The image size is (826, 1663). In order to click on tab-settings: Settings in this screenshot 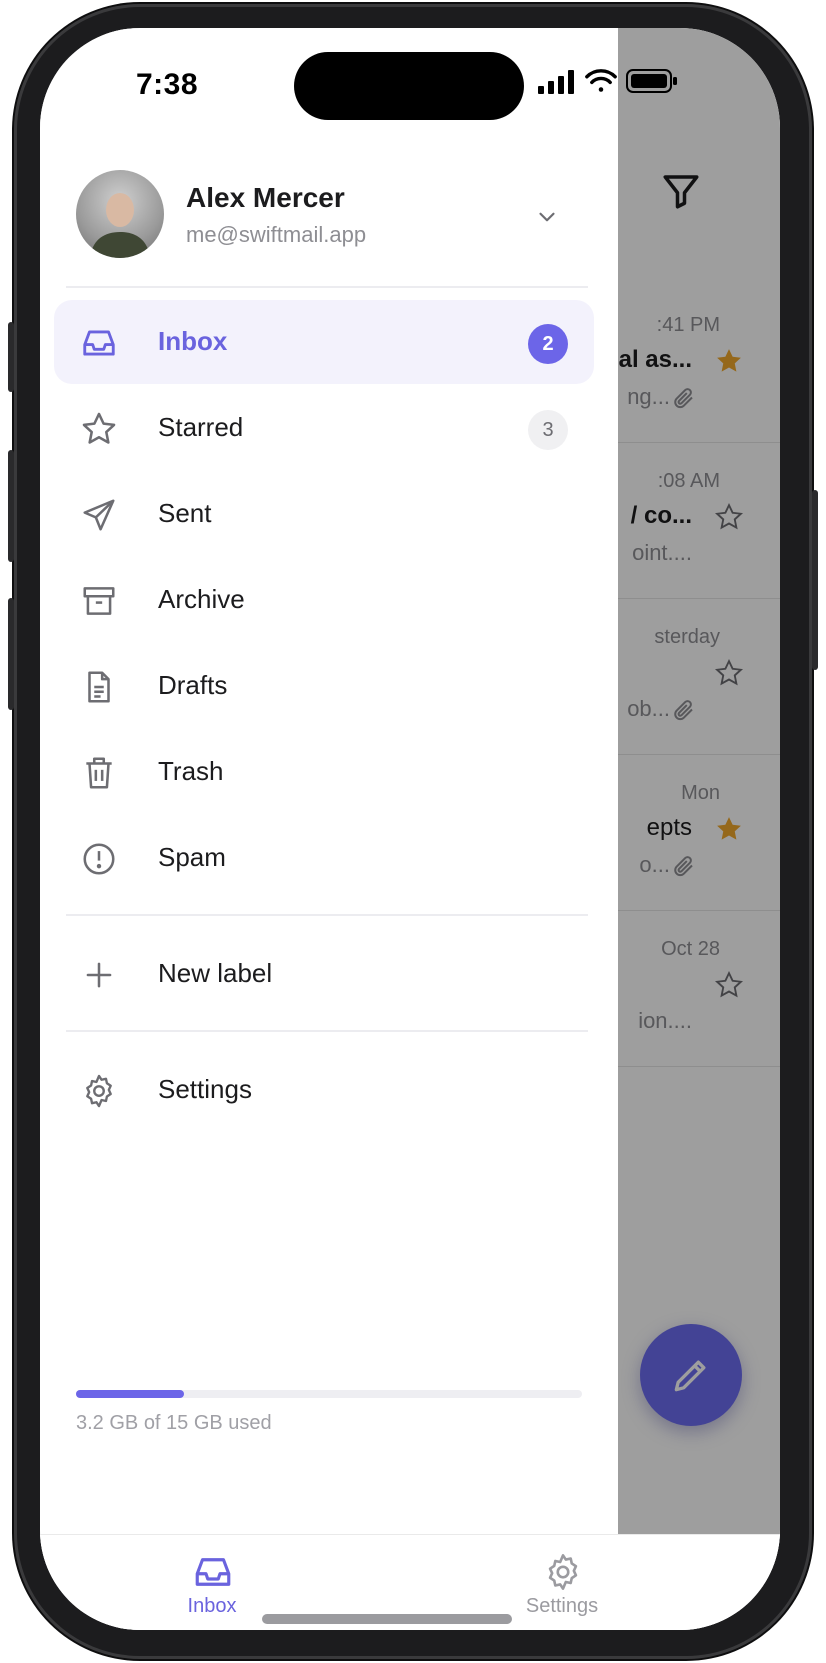, I will do `click(562, 1585)`.